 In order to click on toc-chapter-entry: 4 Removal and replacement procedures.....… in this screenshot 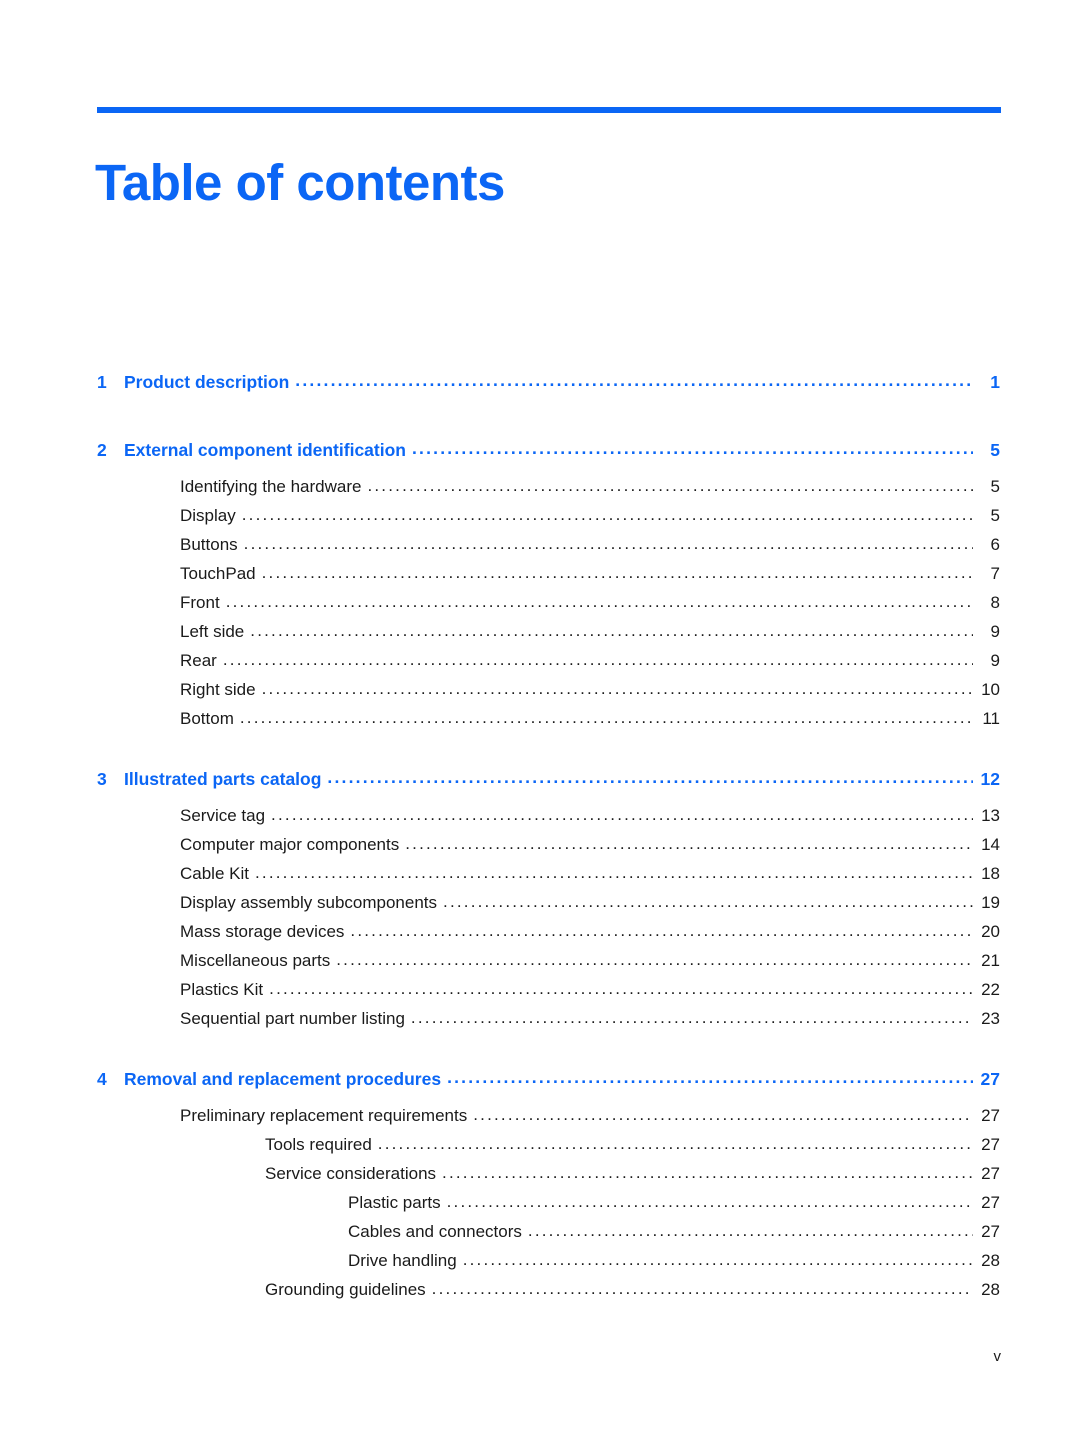, I will do `click(540, 1087)`.